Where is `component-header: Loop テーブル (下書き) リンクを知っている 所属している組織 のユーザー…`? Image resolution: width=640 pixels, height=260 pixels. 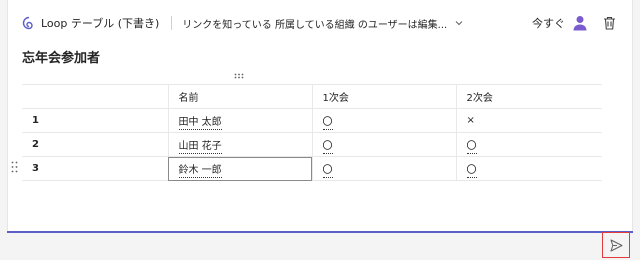
component-header: Loop テーブル (下書き) リンクを知っている 所属している組織 のユーザー… is located at coordinates (319, 23).